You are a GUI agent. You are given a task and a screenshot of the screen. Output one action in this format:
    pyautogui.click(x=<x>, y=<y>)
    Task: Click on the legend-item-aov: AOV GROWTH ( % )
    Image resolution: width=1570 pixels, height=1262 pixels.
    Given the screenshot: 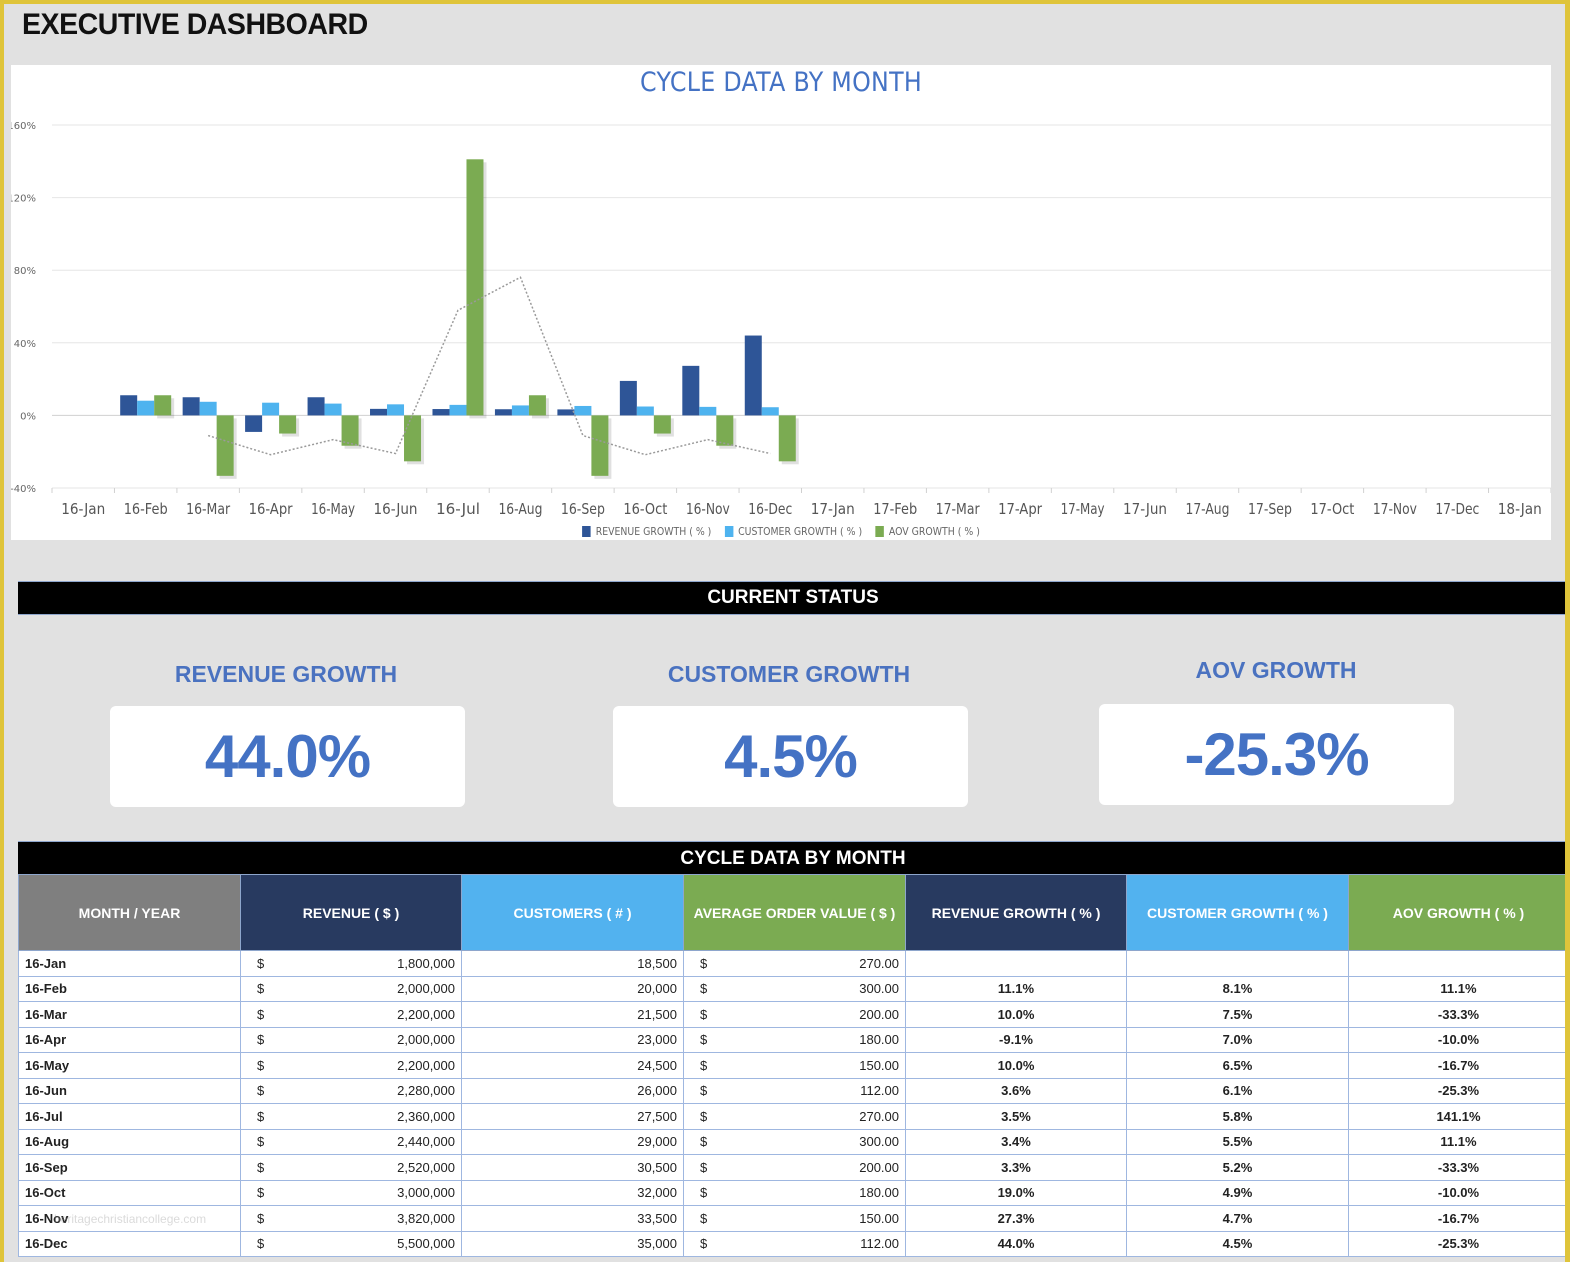 What is the action you would take?
    pyautogui.click(x=927, y=531)
    